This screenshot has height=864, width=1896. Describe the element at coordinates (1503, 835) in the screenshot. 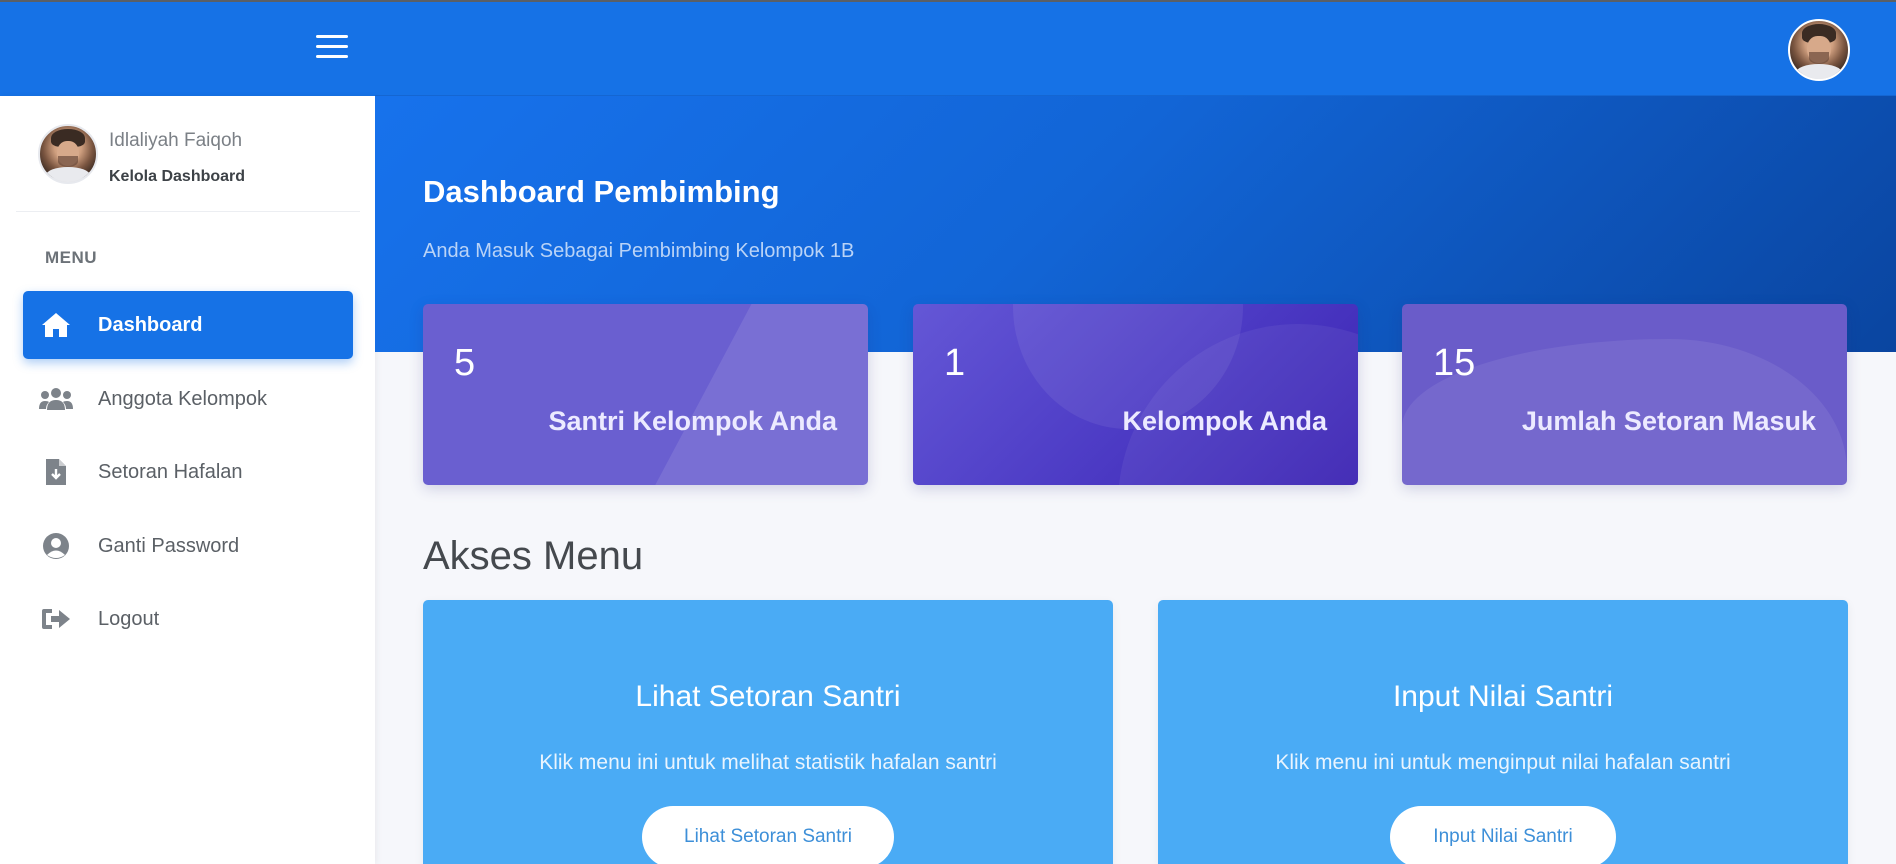

I see `input-nilai-button: Input Nilai Santri` at that location.